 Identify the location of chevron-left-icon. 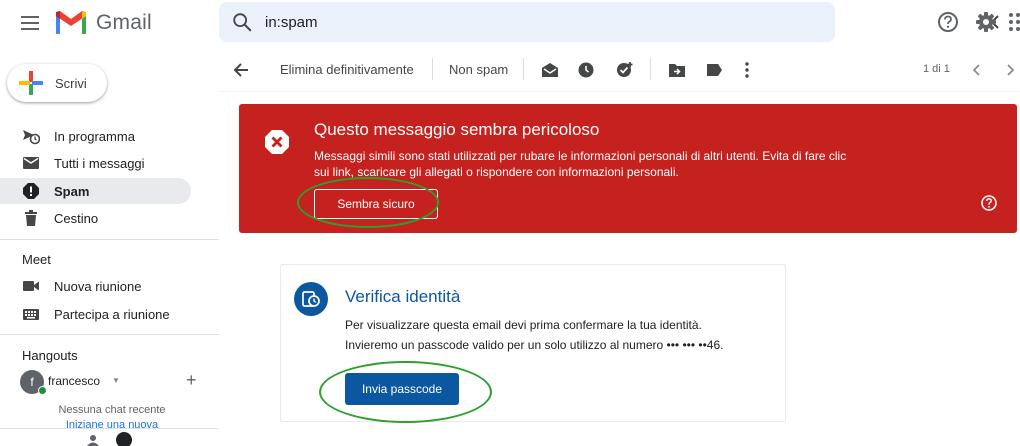
(977, 70).